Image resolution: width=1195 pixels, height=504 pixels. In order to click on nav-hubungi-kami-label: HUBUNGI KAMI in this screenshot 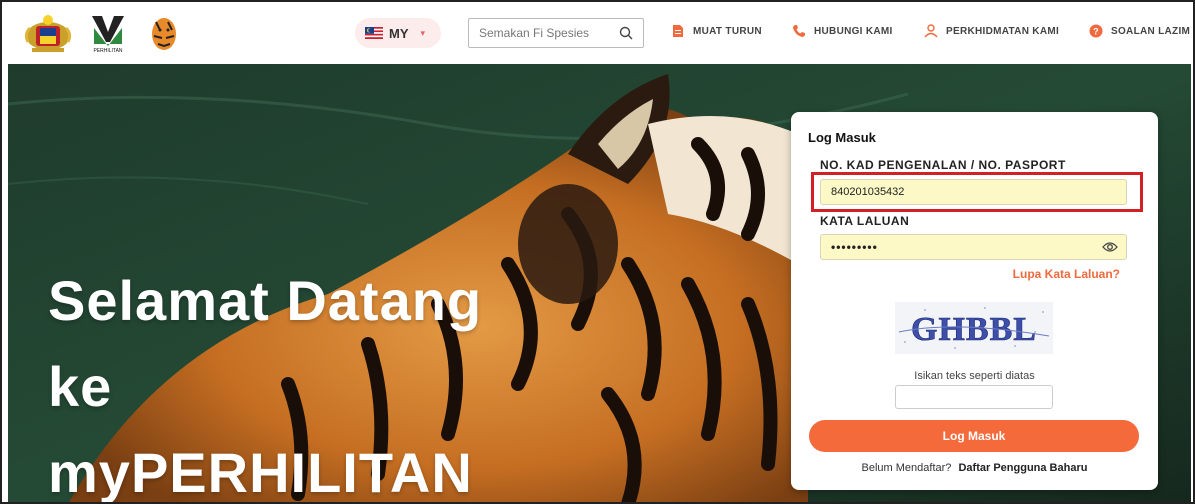, I will do `click(853, 31)`.